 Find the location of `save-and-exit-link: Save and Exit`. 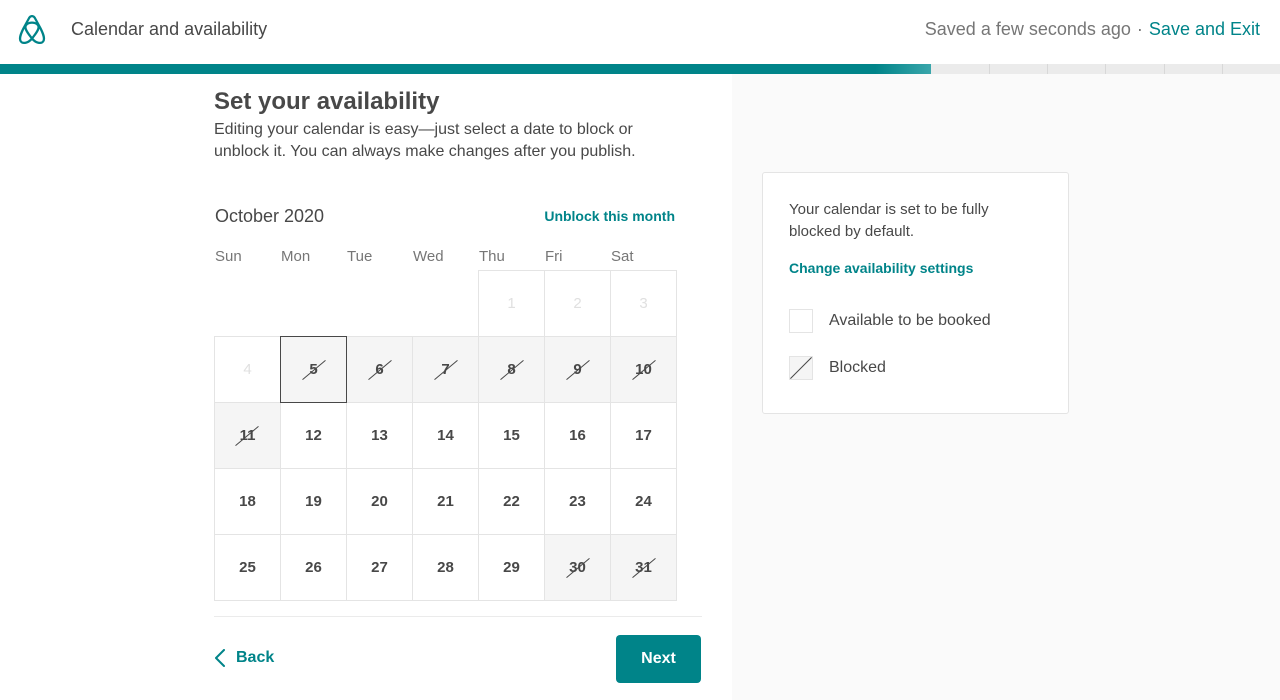

save-and-exit-link: Save and Exit is located at coordinates (1204, 29).